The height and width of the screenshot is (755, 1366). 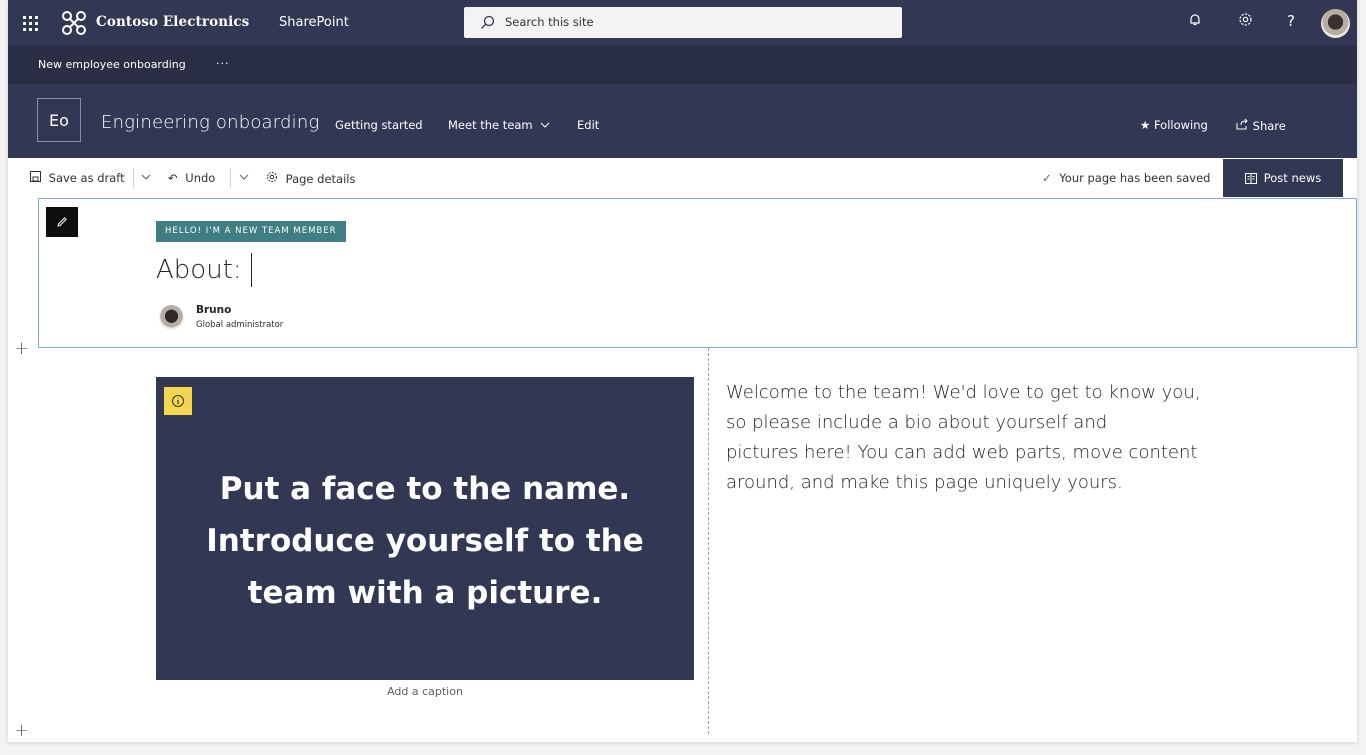 I want to click on share-button: Share, so click(x=1261, y=125).